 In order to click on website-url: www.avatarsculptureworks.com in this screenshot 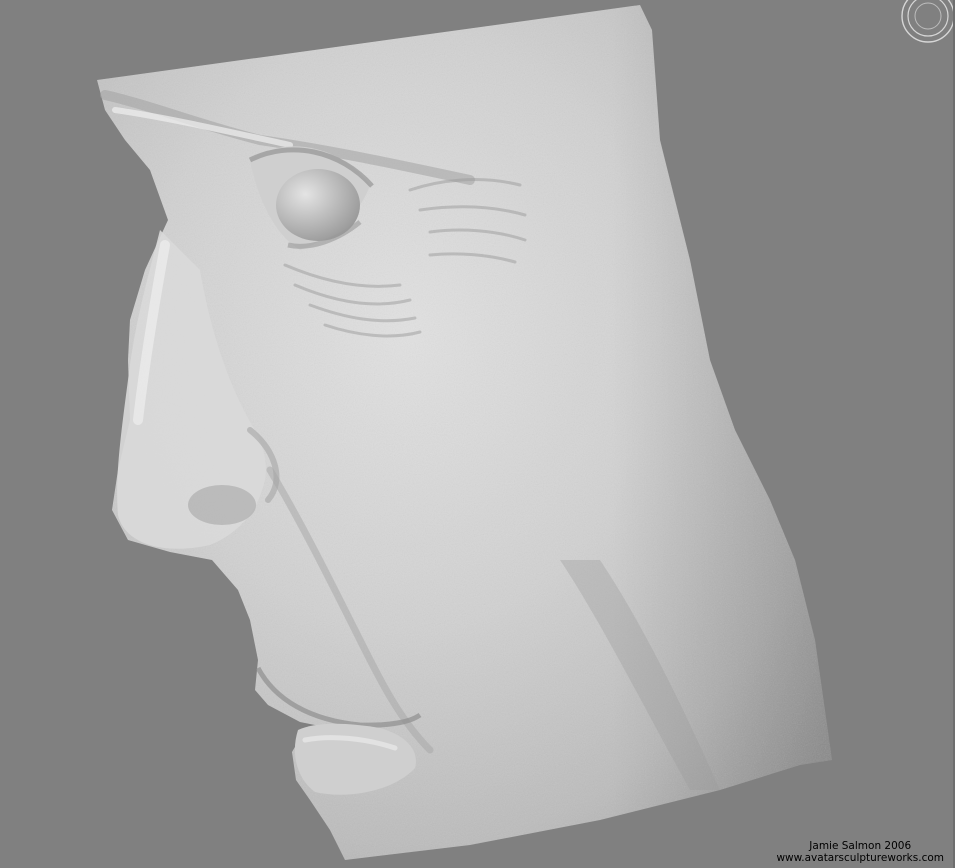, I will do `click(860, 858)`.